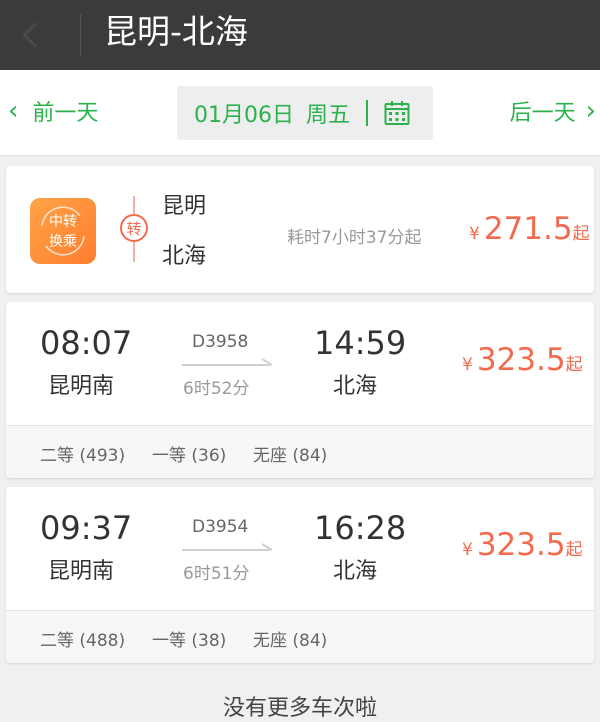  Describe the element at coordinates (86, 528) in the screenshot. I see `departure-time: 09:37` at that location.